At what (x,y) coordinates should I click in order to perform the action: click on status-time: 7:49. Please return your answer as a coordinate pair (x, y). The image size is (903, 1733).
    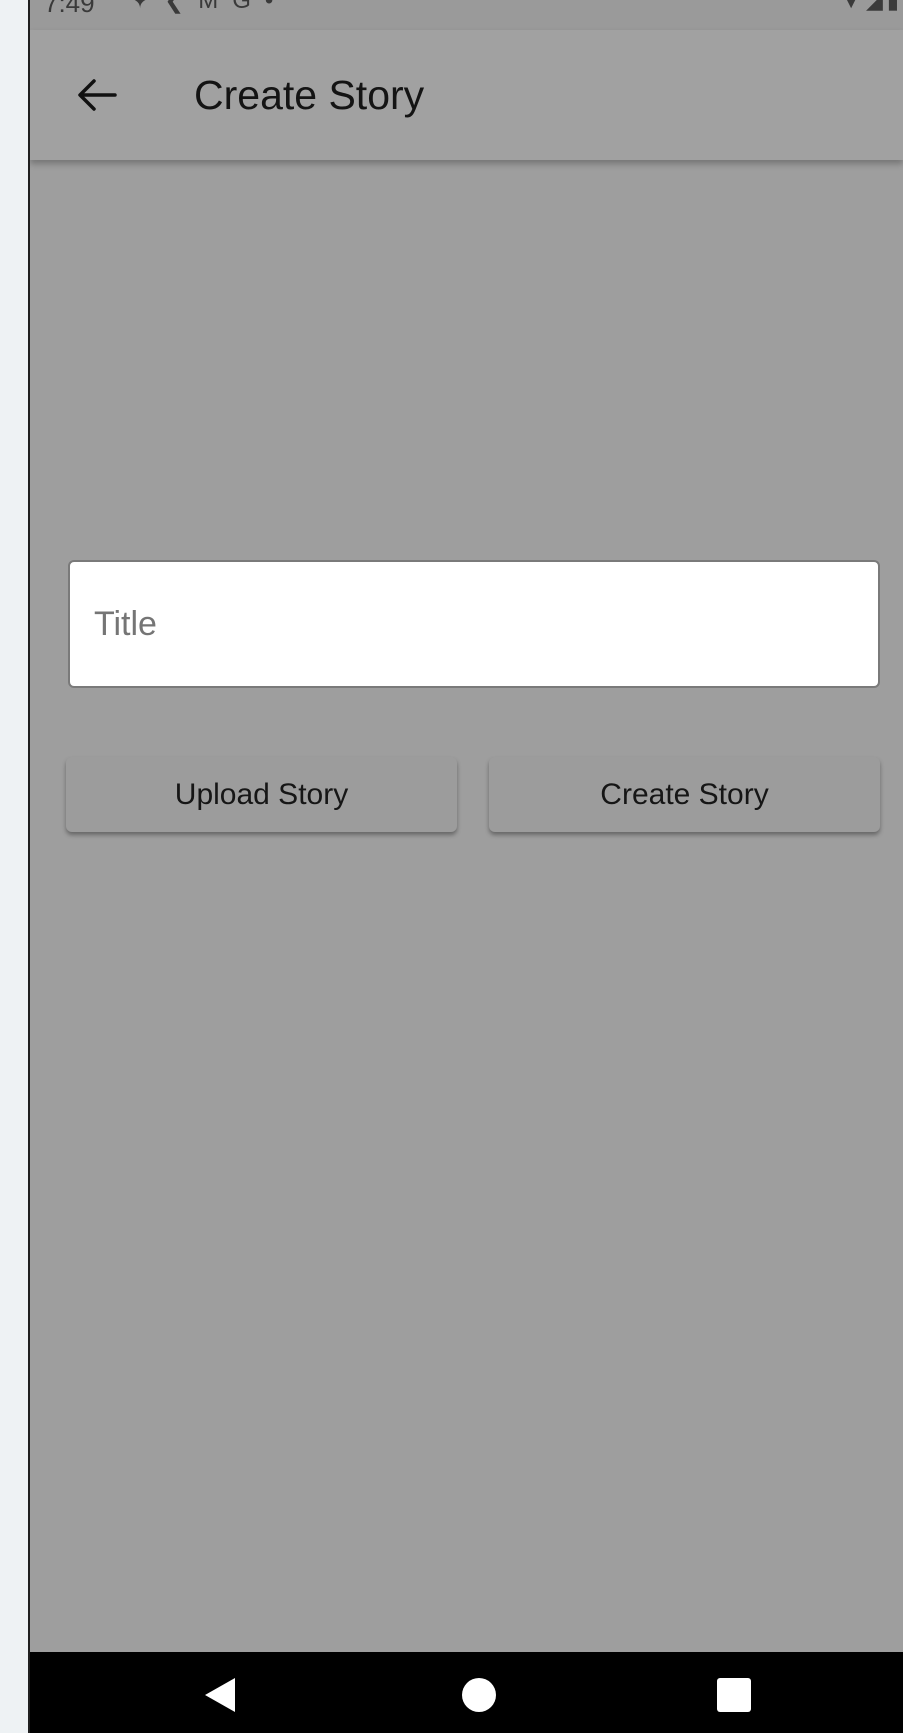
    Looking at the image, I should click on (69, 9).